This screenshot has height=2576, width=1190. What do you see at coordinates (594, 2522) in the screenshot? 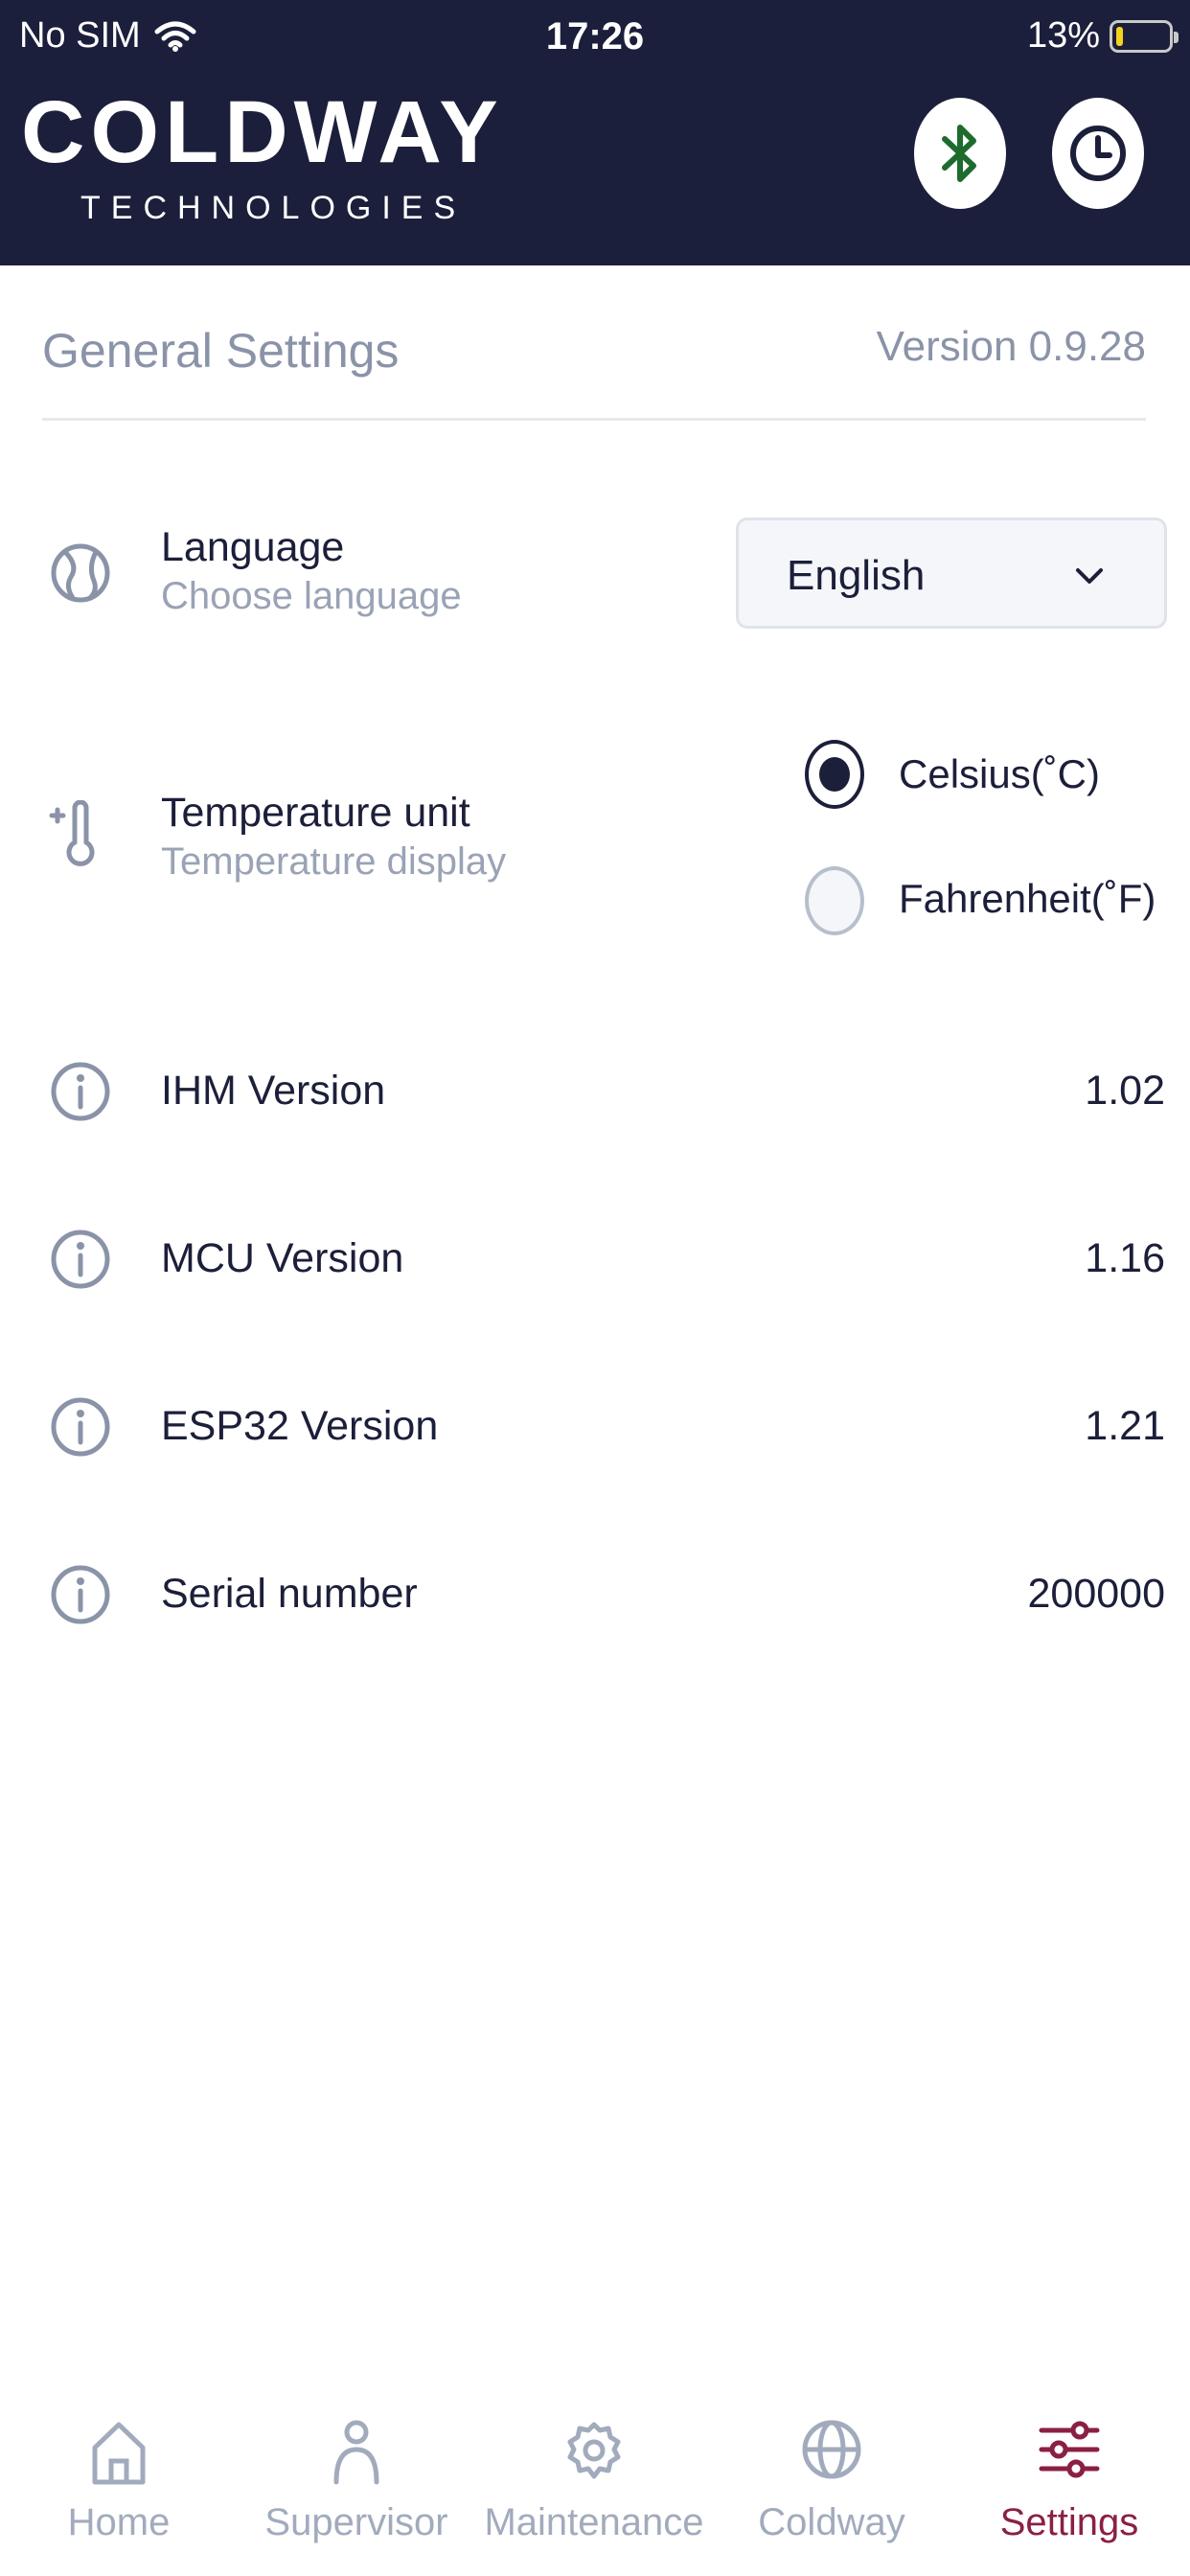
I see `tab-maintenance-label: Maintenance` at bounding box center [594, 2522].